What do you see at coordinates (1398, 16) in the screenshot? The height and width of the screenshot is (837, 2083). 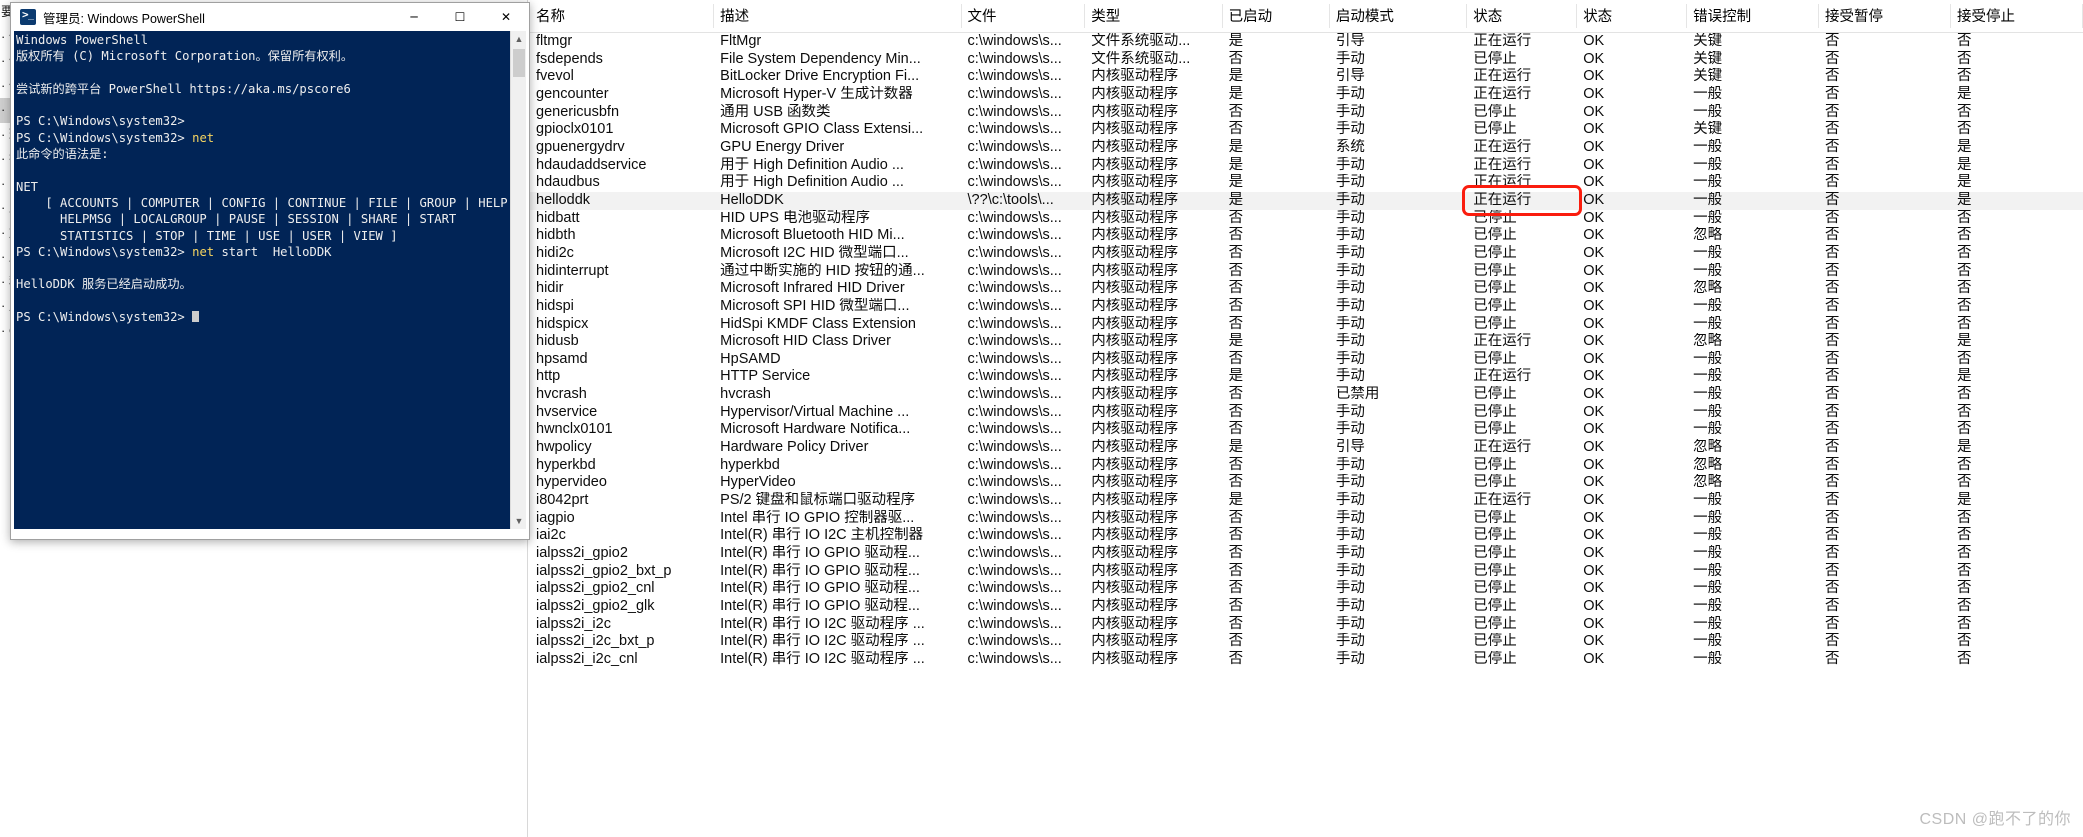 I see `column-header-mode: 启动模式` at bounding box center [1398, 16].